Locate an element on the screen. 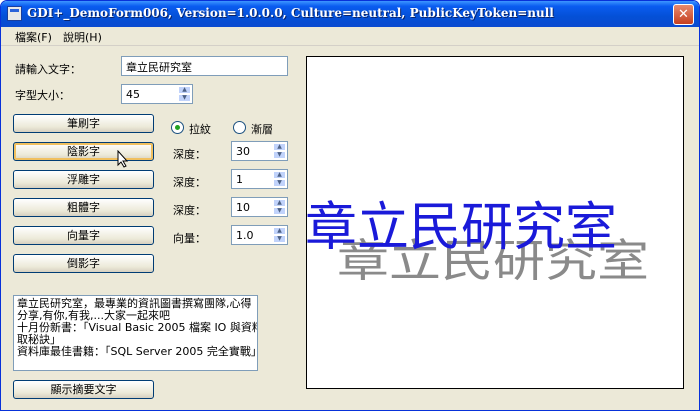 This screenshot has width=700, height=411. font-size-value: 45 is located at coordinates (133, 94).